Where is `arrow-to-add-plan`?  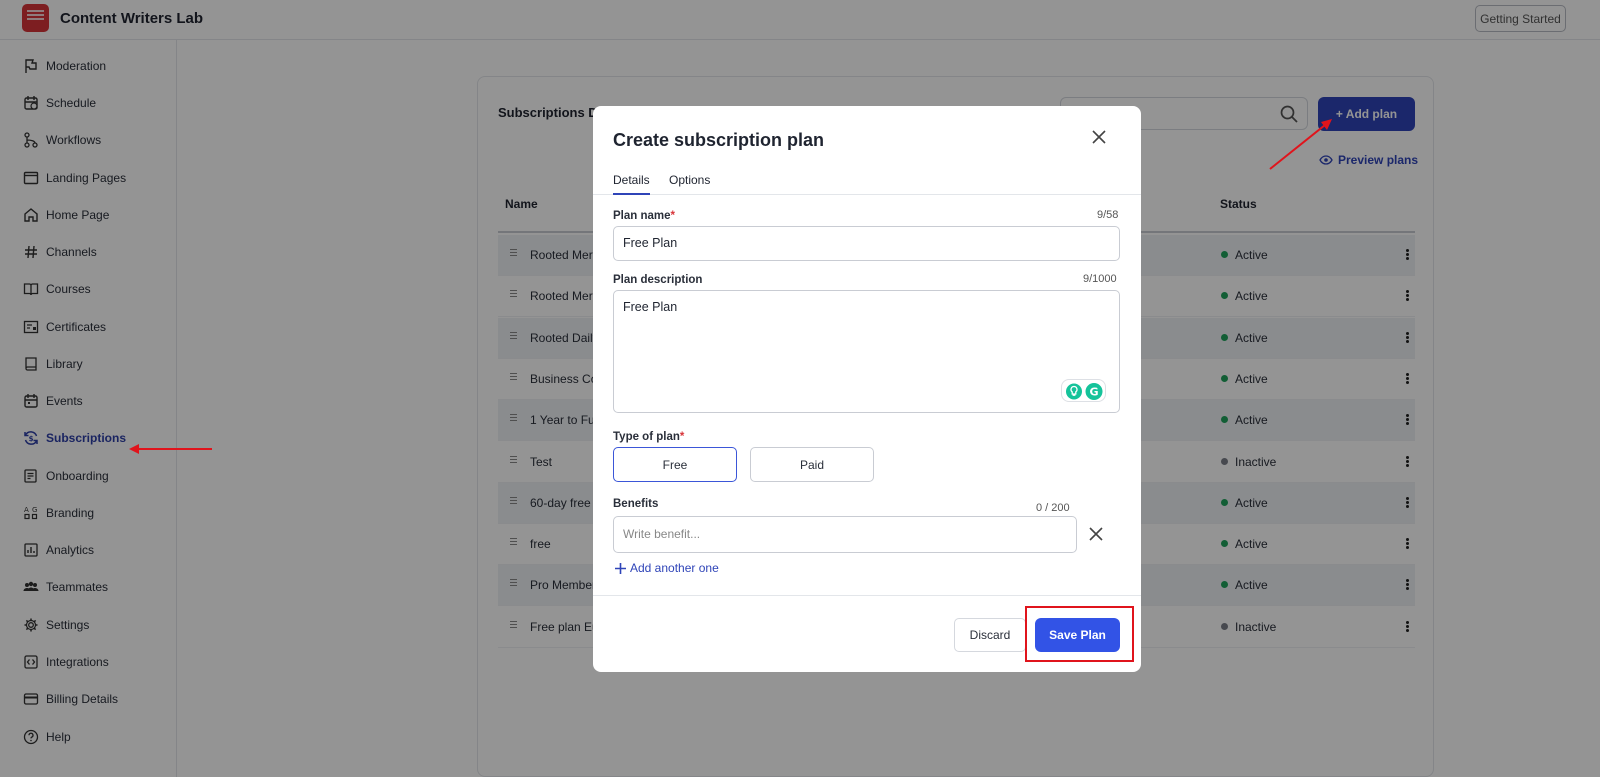 arrow-to-add-plan is located at coordinates (1300, 144).